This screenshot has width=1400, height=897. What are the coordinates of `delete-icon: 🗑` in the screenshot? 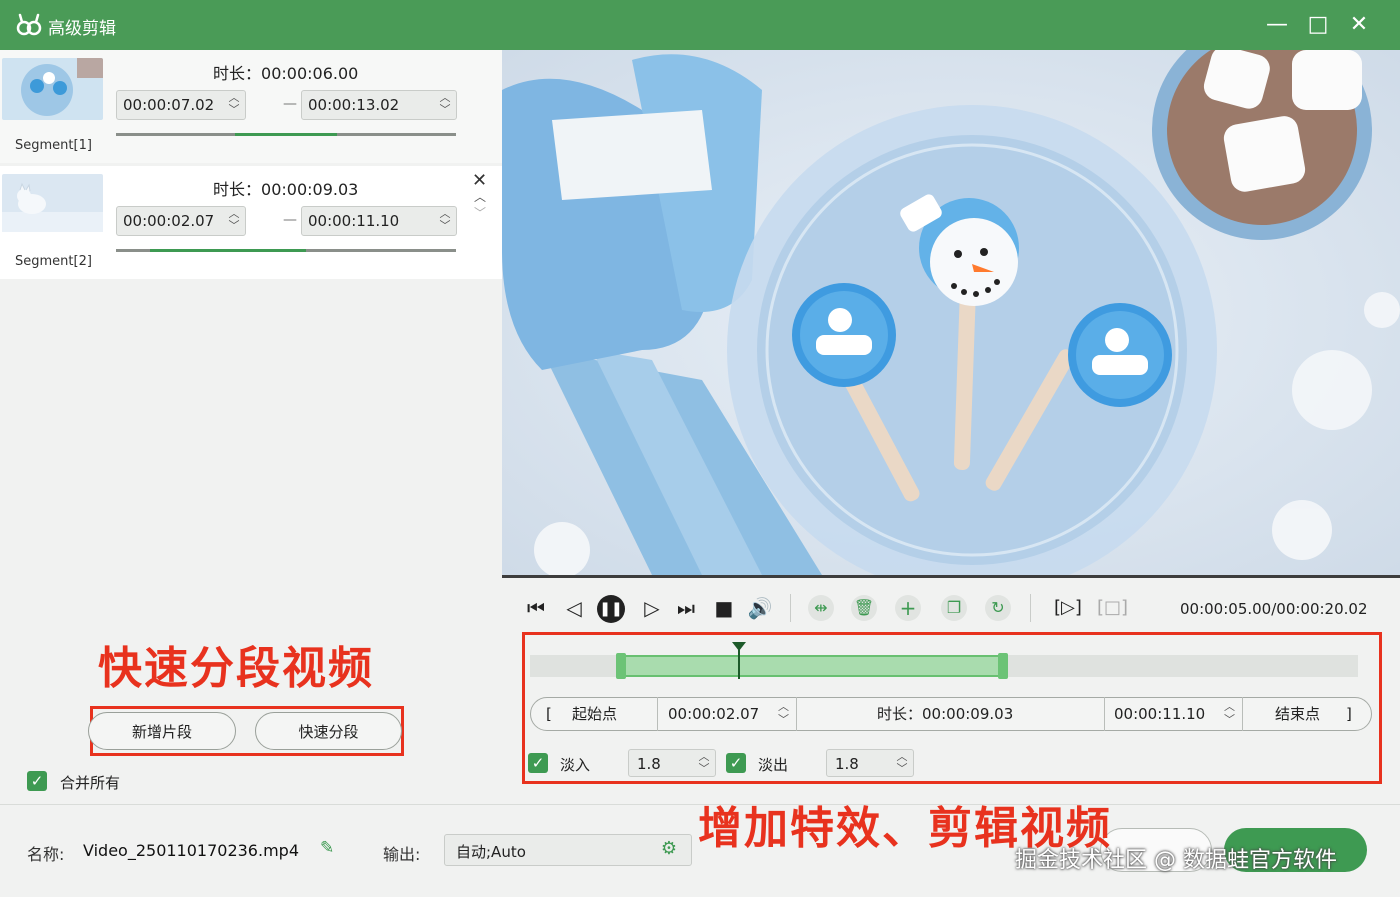 It's located at (864, 608).